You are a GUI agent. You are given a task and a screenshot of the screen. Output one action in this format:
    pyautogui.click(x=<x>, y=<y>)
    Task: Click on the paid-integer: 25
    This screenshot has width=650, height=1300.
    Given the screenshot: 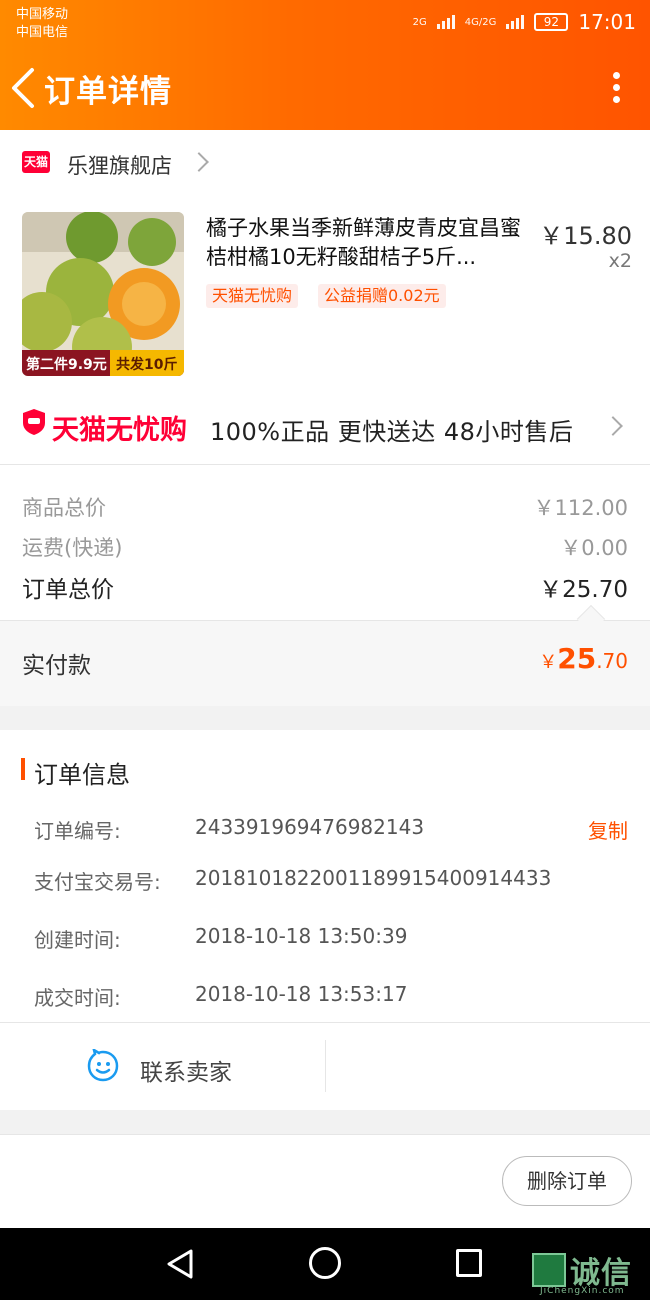 What is the action you would take?
    pyautogui.click(x=577, y=658)
    